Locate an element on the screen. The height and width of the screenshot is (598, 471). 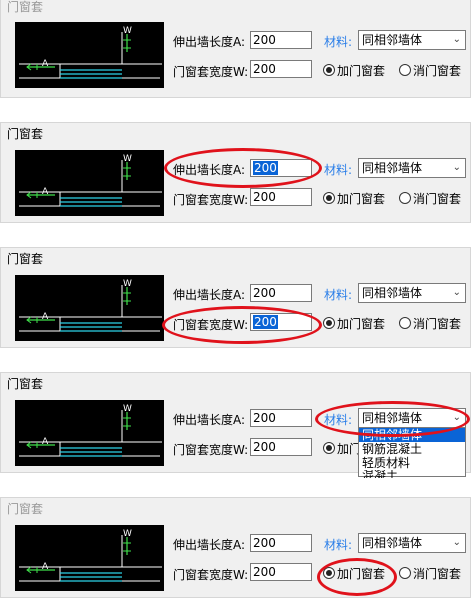
material-dropdown-list: 同相邻墙体 钢筋混凝土 轻质材料 混凝土 is located at coordinates (412, 452).